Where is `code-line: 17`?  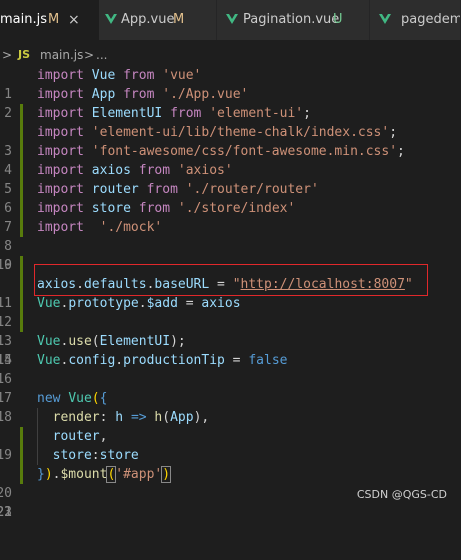 code-line: 17 is located at coordinates (230, 388).